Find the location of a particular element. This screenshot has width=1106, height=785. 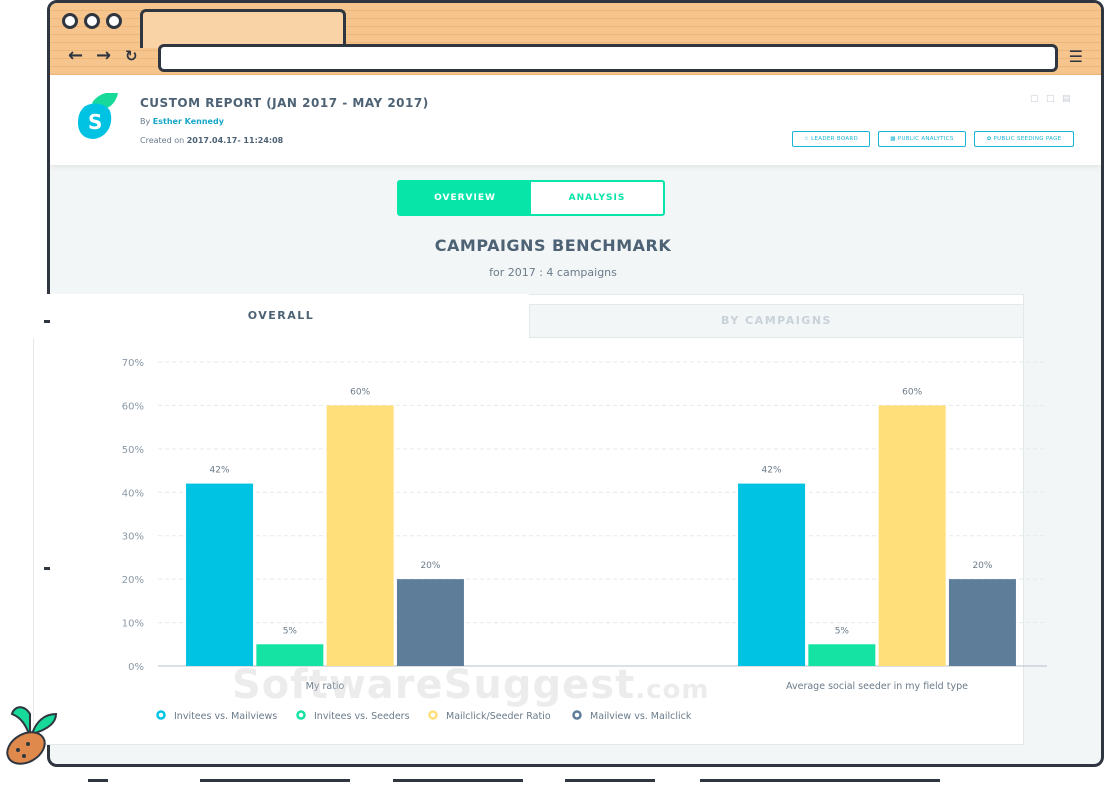

y-tick-label: 60% is located at coordinates (133, 406).